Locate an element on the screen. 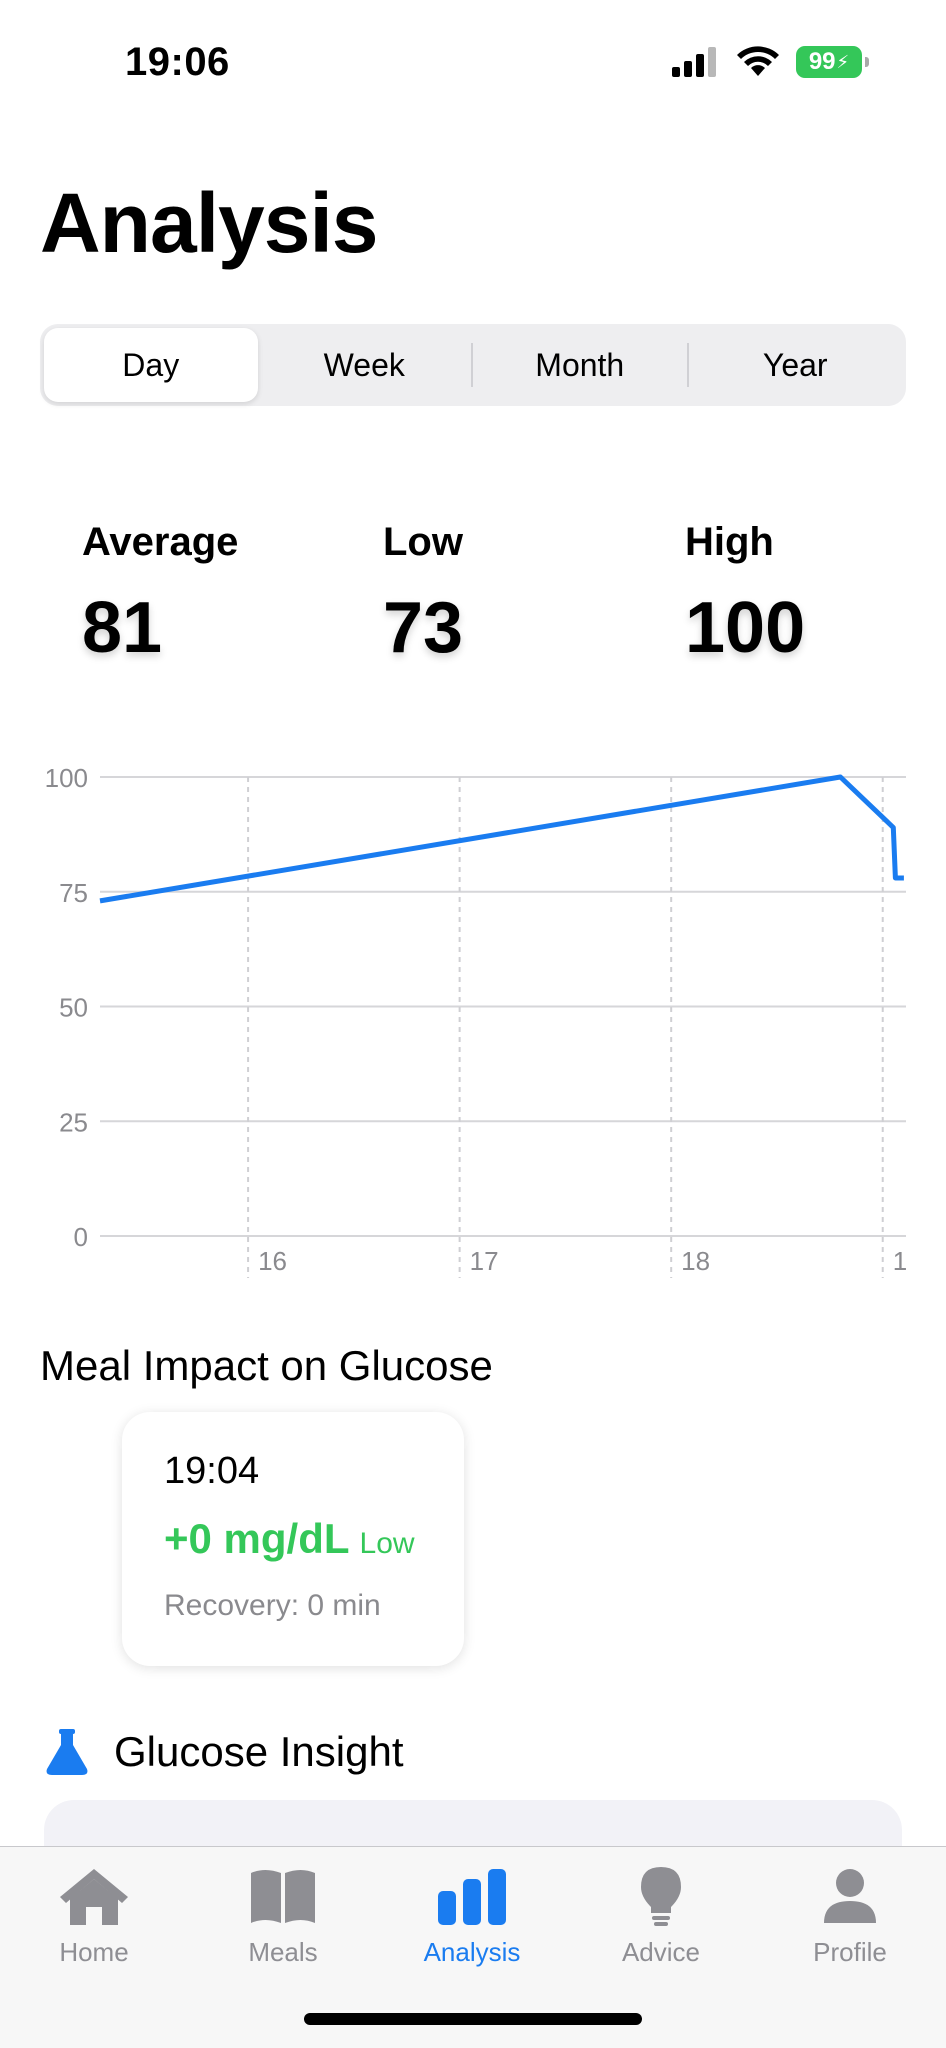 Image resolution: width=946 pixels, height=2048 pixels. stat-low-value: 73 is located at coordinates (423, 628).